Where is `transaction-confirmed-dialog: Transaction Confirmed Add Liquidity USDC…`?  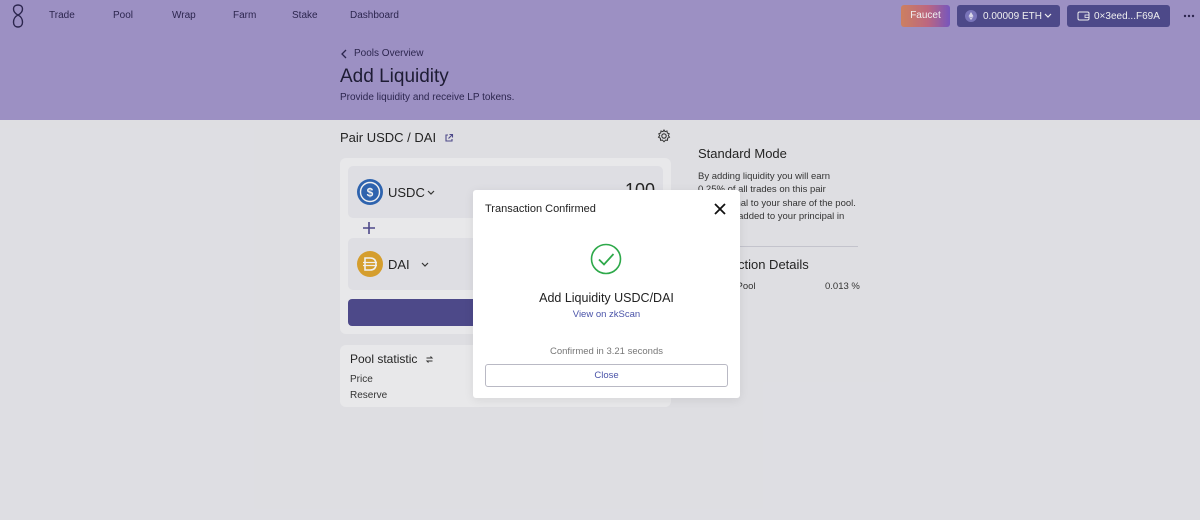
transaction-confirmed-dialog: Transaction Confirmed Add Liquidity USDC… is located at coordinates (606, 294).